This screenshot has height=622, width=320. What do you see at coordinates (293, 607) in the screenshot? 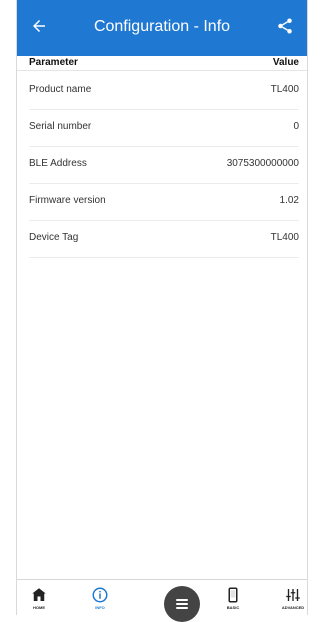
I see `nav-advanced-label: ADVANCED` at bounding box center [293, 607].